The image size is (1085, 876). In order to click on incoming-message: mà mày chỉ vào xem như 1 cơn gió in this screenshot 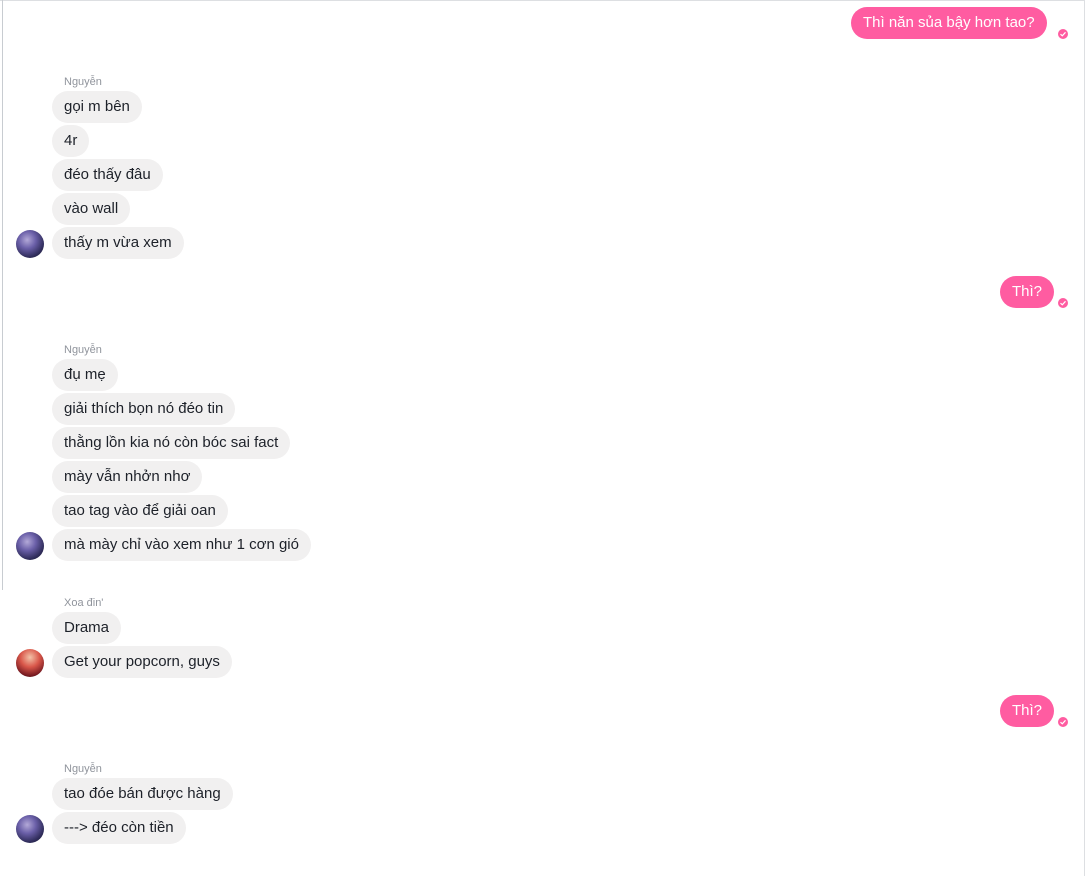, I will do `click(181, 545)`.